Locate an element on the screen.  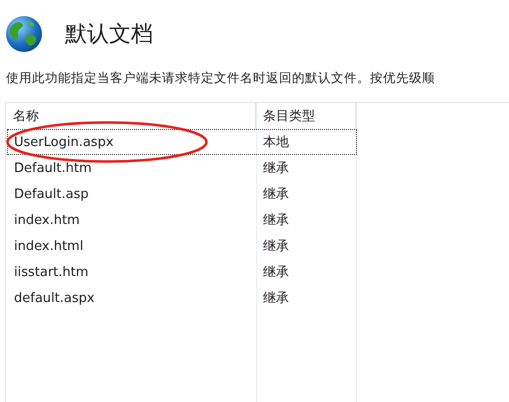
description-text: 使用此功能指定当客户端未请求特定文件名时返回的默认文件。按优先级顺 is located at coordinates (220, 78).